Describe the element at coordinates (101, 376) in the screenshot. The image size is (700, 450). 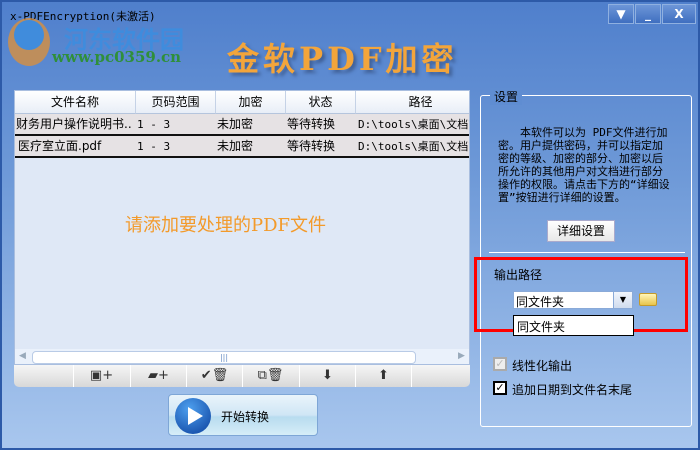
I see `add-file-icon: ▣+` at that location.